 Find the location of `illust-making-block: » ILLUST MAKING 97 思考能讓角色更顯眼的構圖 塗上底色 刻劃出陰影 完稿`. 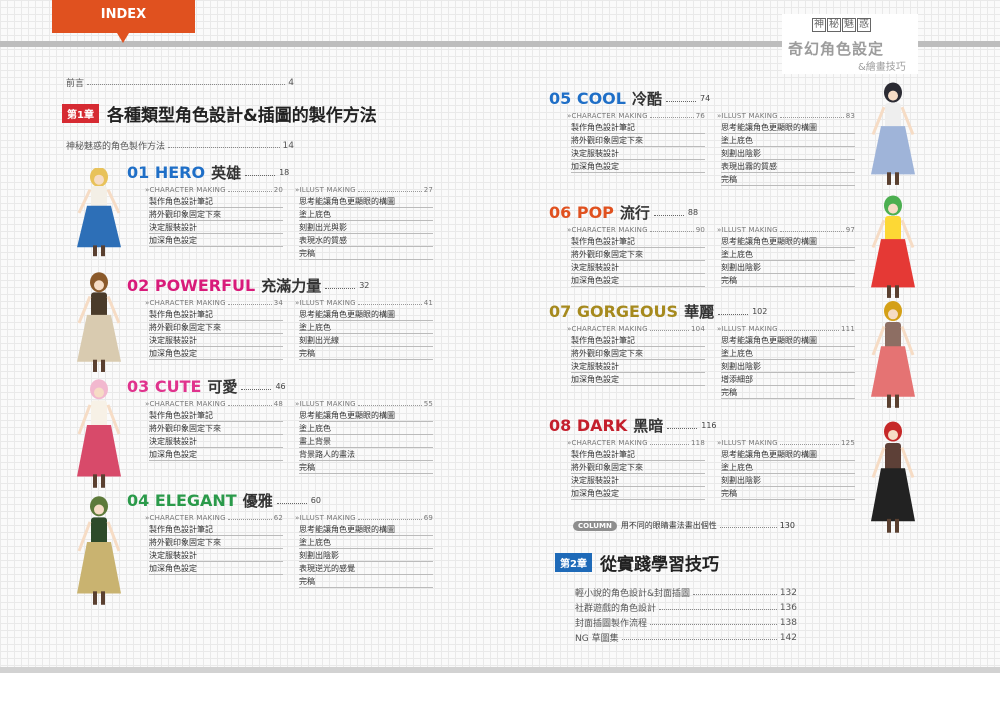

illust-making-block: » ILLUST MAKING 97 思考能讓角色更顯眼的構圖 塗上底色 刻劃出陰影 完稿 is located at coordinates (786, 255).